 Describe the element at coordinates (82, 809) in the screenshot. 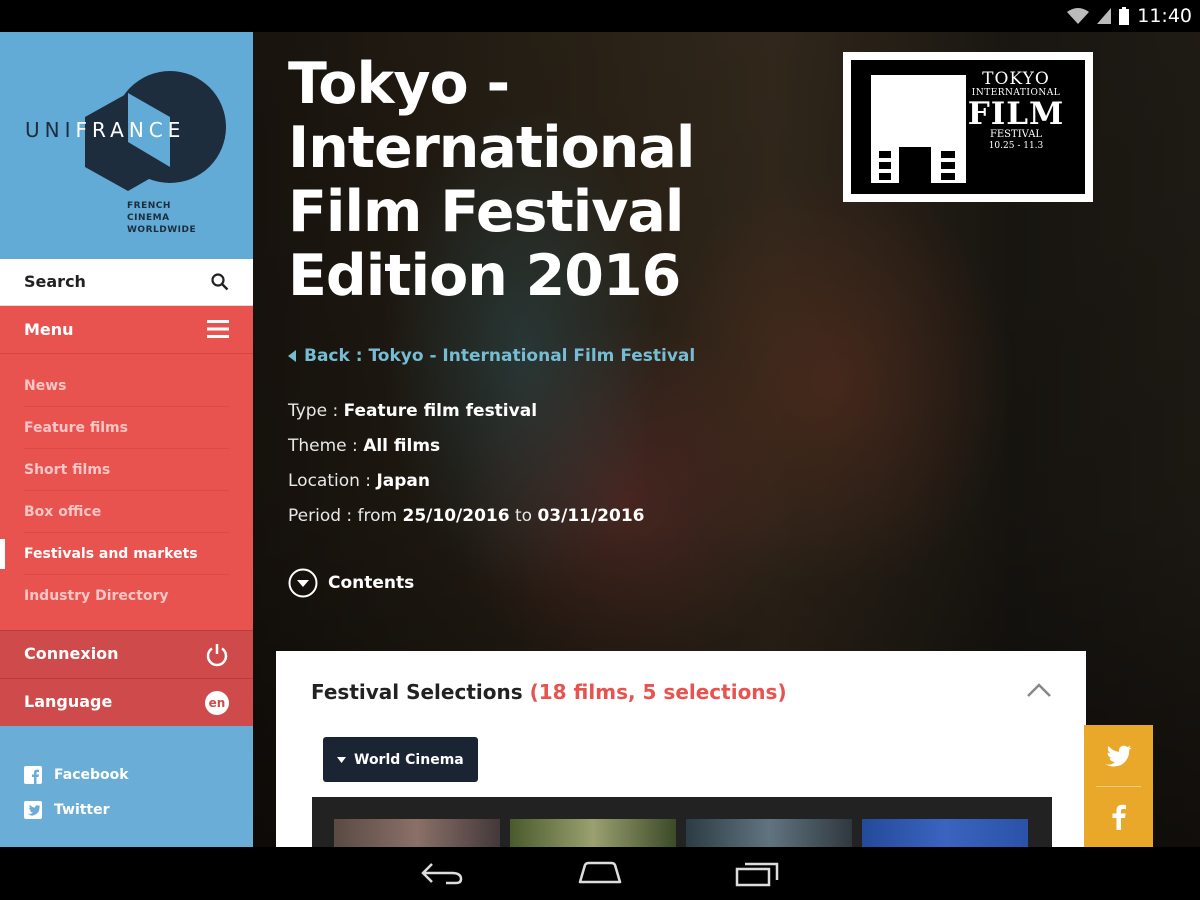

I see `twitter-label: Twitter` at that location.